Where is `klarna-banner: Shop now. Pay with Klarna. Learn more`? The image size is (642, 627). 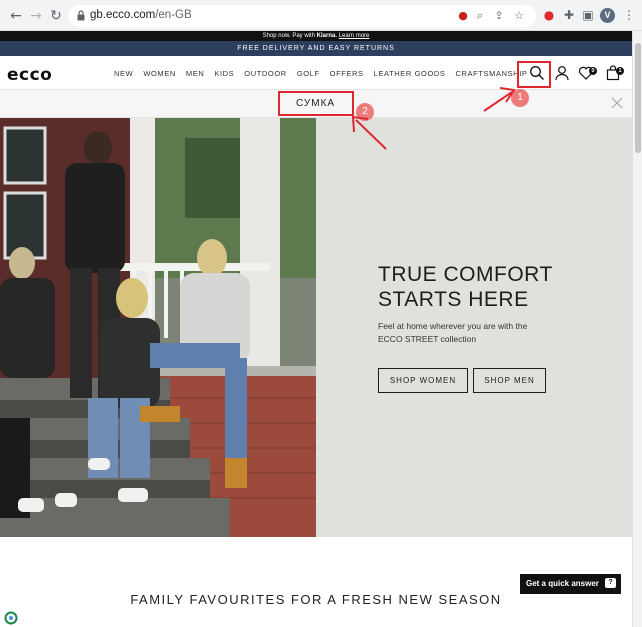
klarna-banner: Shop now. Pay with Klarna. Learn more is located at coordinates (316, 36).